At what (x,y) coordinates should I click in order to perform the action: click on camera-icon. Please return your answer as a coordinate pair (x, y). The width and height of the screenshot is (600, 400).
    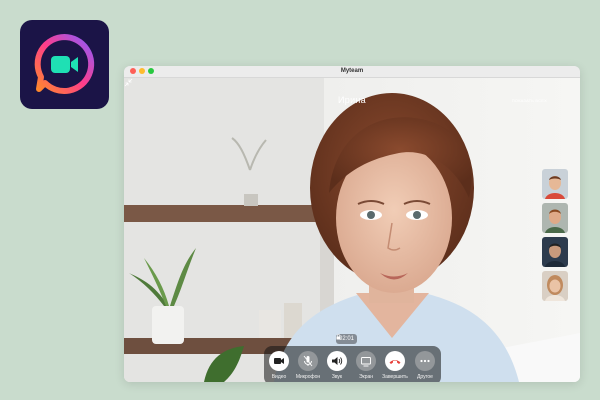
    Looking at the image, I should click on (279, 361).